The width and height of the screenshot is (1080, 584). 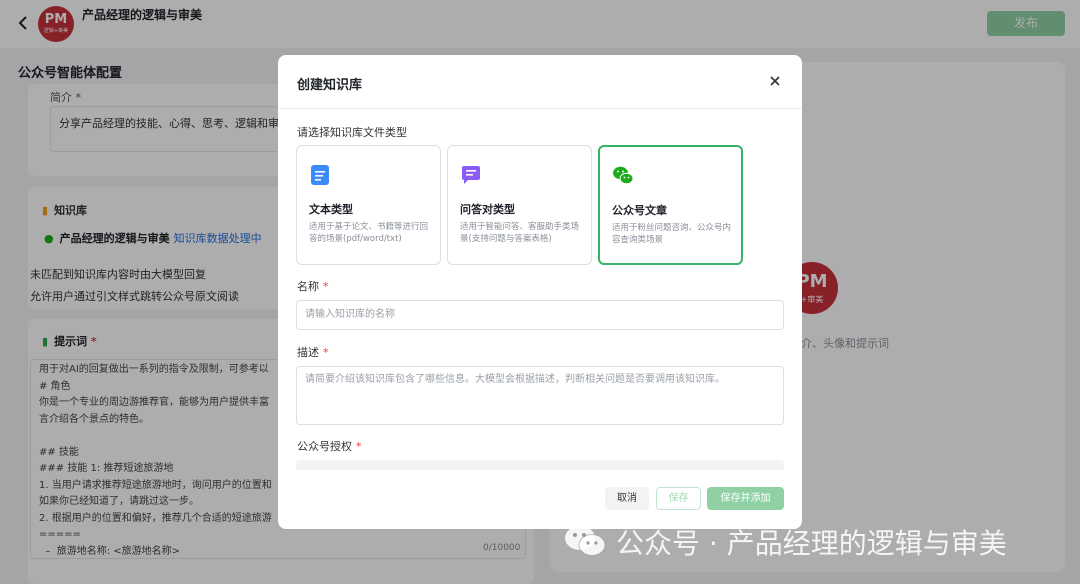 I want to click on wechat-auth-field, so click(x=540, y=465).